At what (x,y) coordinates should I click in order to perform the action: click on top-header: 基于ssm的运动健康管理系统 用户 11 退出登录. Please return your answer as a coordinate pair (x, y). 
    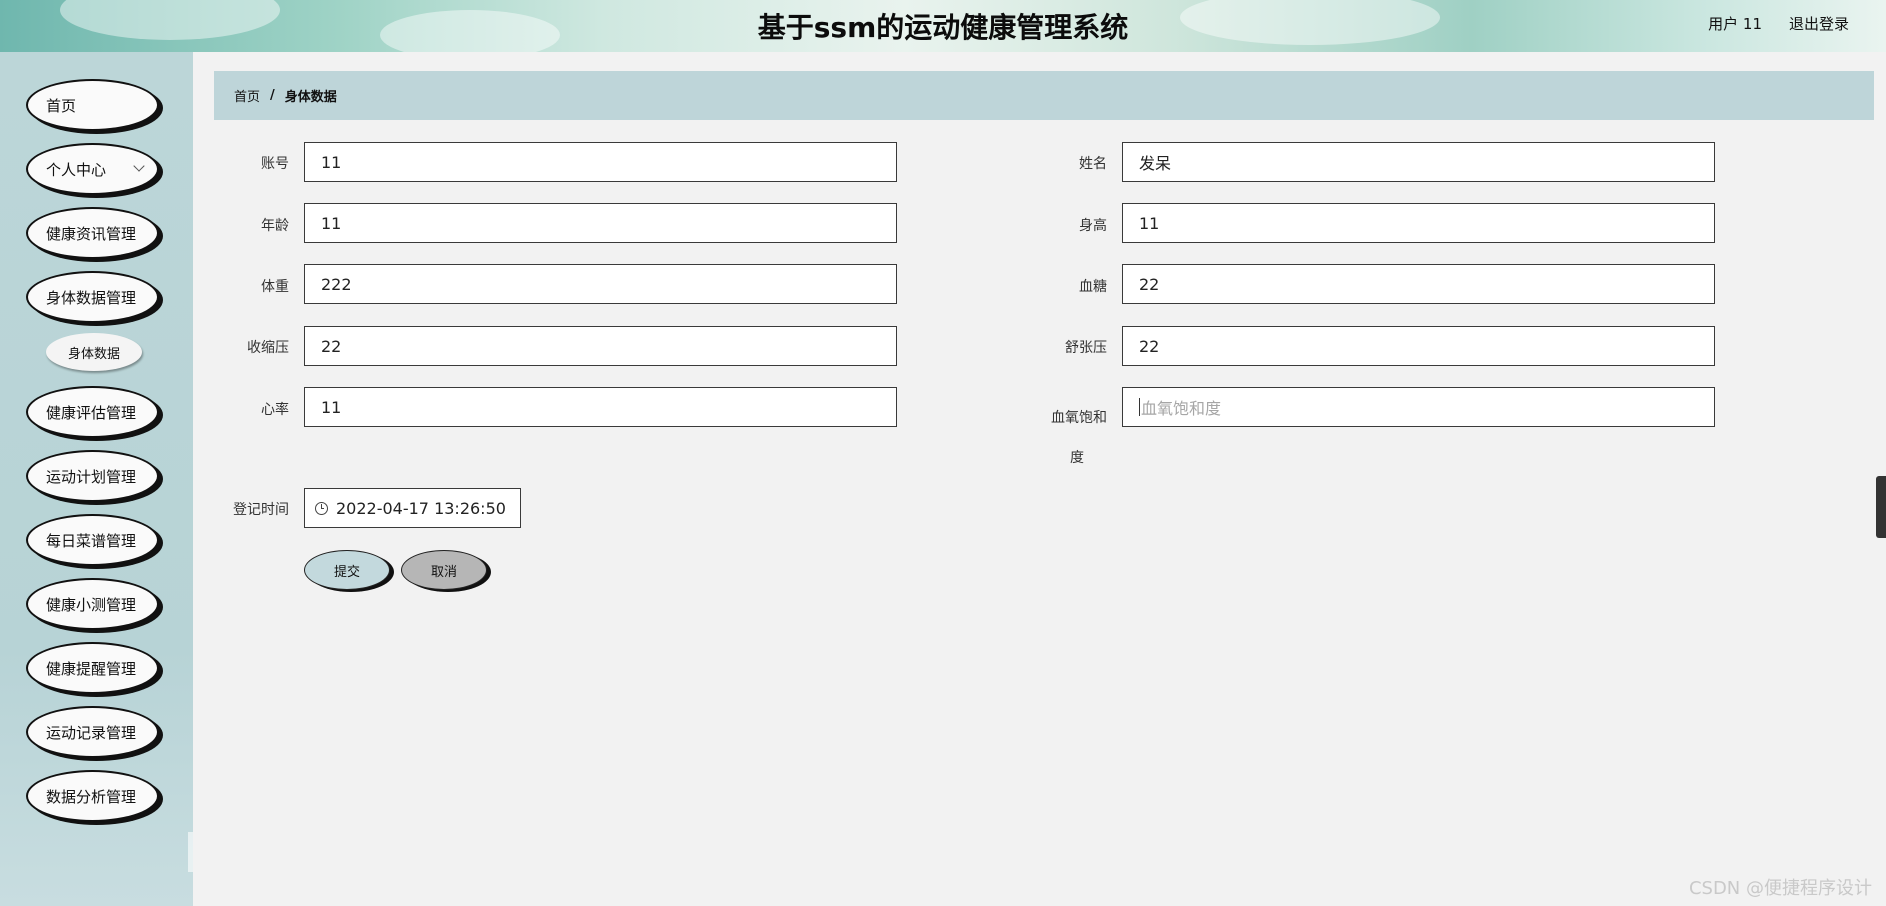
    Looking at the image, I should click on (943, 26).